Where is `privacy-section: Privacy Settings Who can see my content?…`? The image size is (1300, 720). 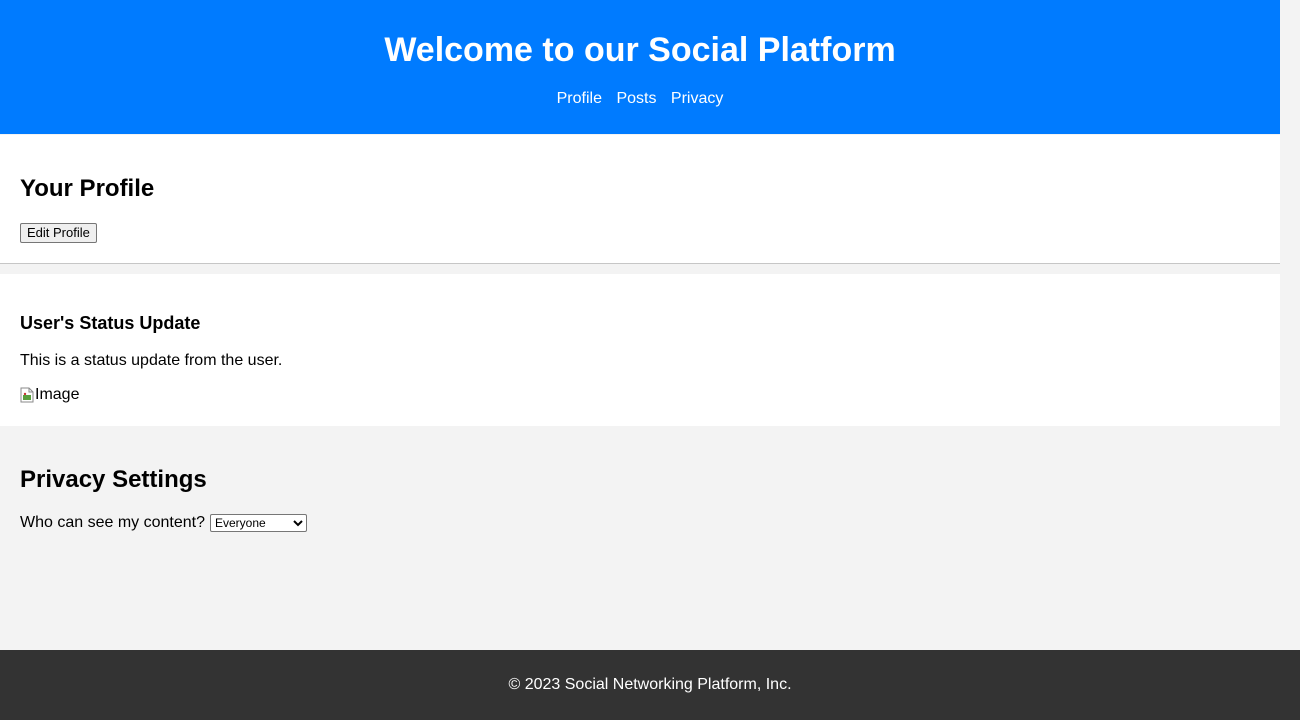
privacy-section: Privacy Settings Who can see my content?… is located at coordinates (640, 479).